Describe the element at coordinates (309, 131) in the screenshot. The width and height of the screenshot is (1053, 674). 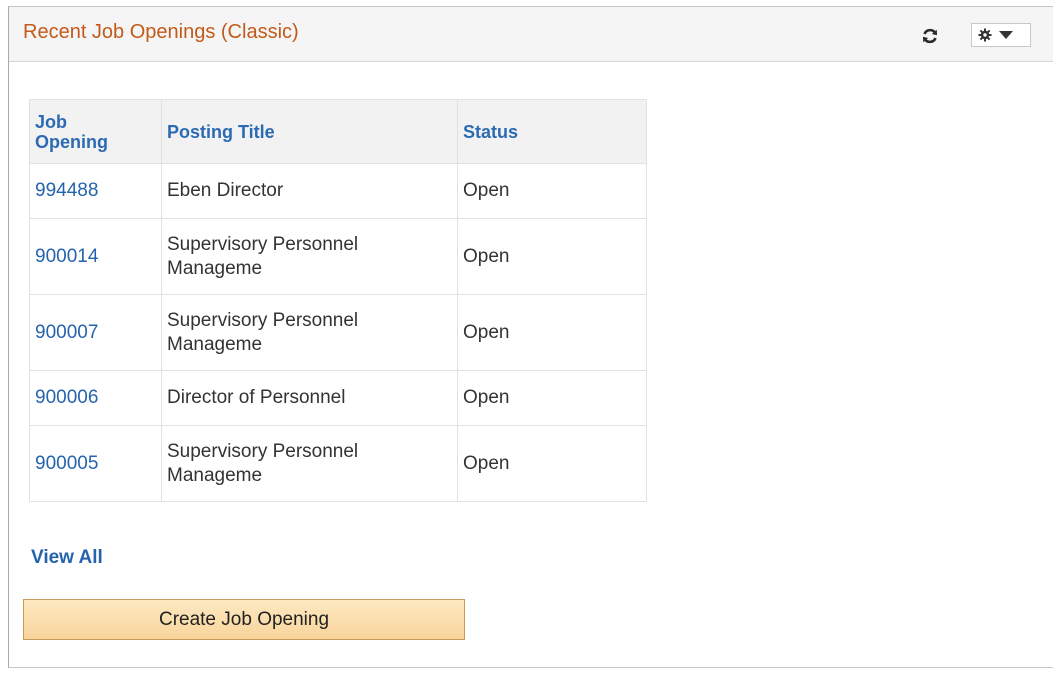
I see `column-header-posting-title: Posting Title` at that location.